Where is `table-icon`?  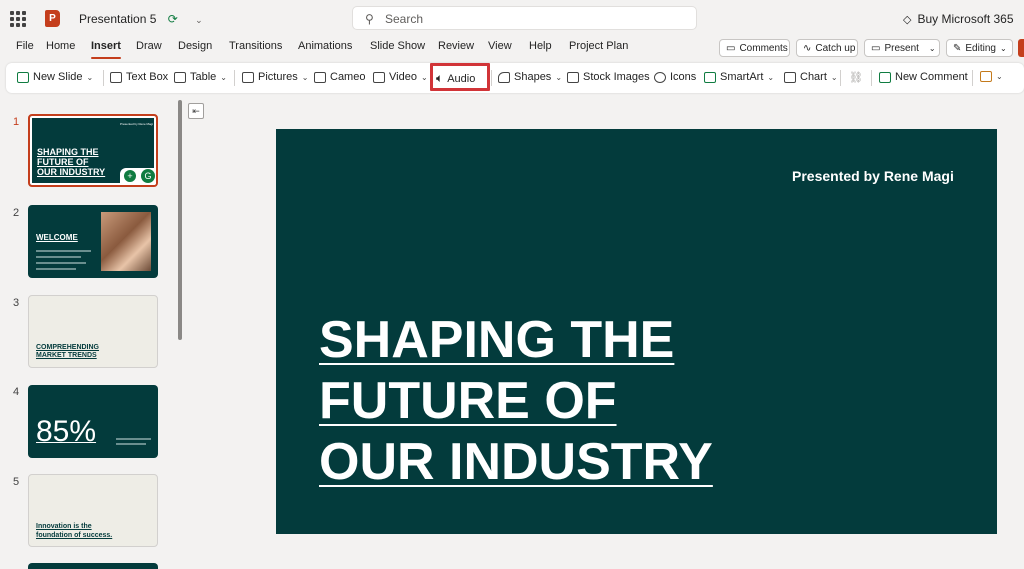
table-icon is located at coordinates (180, 77).